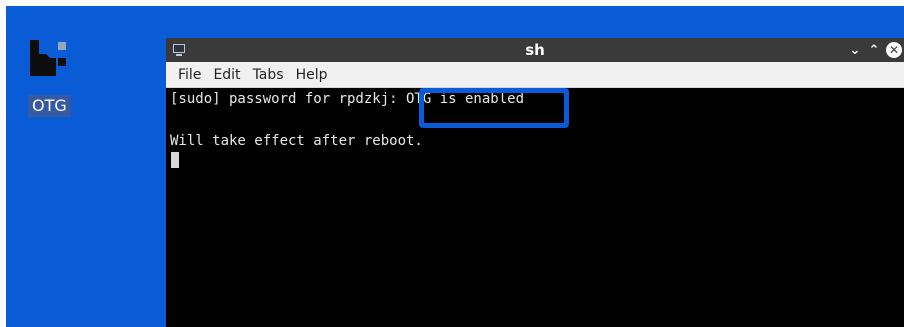 The image size is (904, 327). Describe the element at coordinates (535, 75) in the screenshot. I see `menu-bar: File Edit Tabs Help` at that location.